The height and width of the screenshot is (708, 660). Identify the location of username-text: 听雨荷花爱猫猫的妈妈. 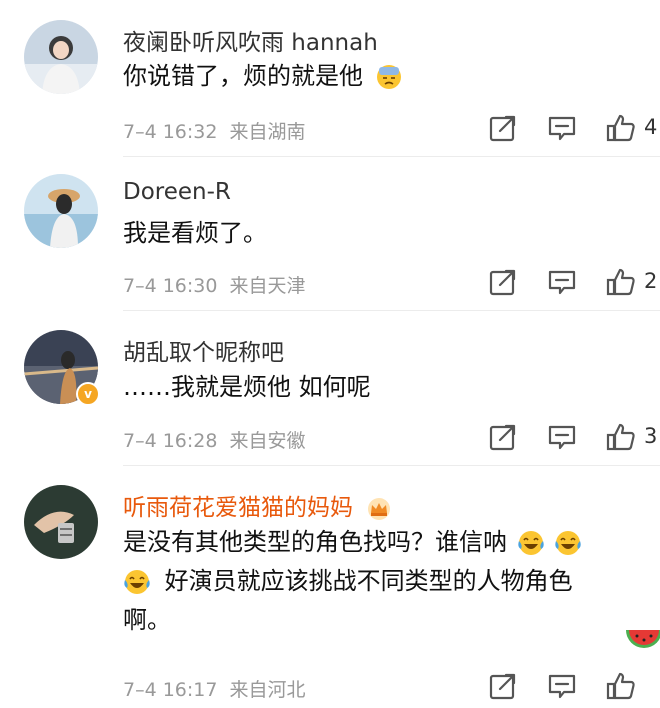
(238, 508).